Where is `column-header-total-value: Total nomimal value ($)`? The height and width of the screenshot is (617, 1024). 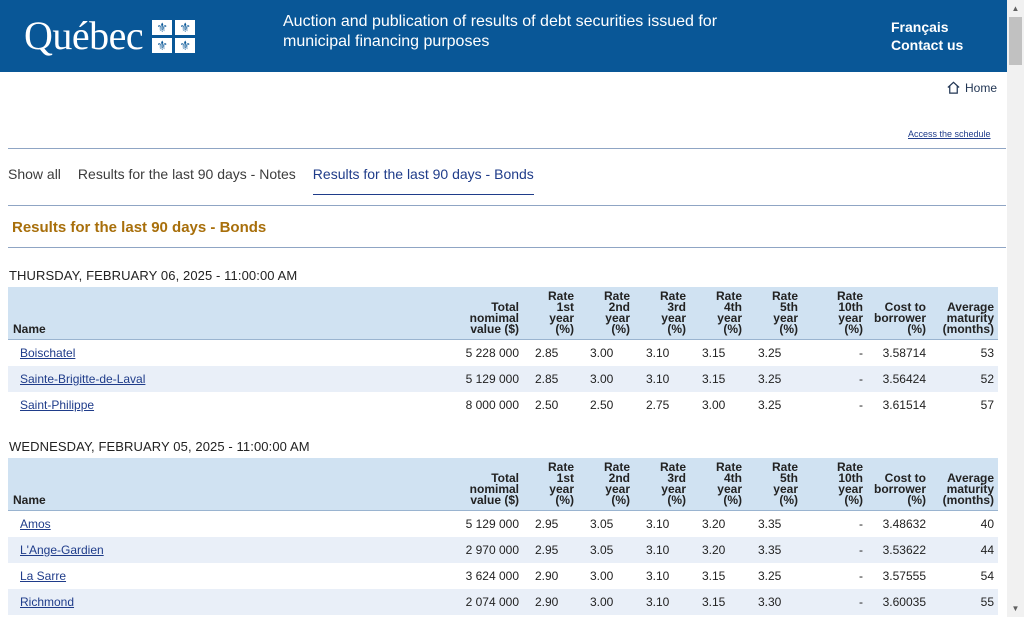 column-header-total-value: Total nomimal value ($) is located at coordinates (485, 484).